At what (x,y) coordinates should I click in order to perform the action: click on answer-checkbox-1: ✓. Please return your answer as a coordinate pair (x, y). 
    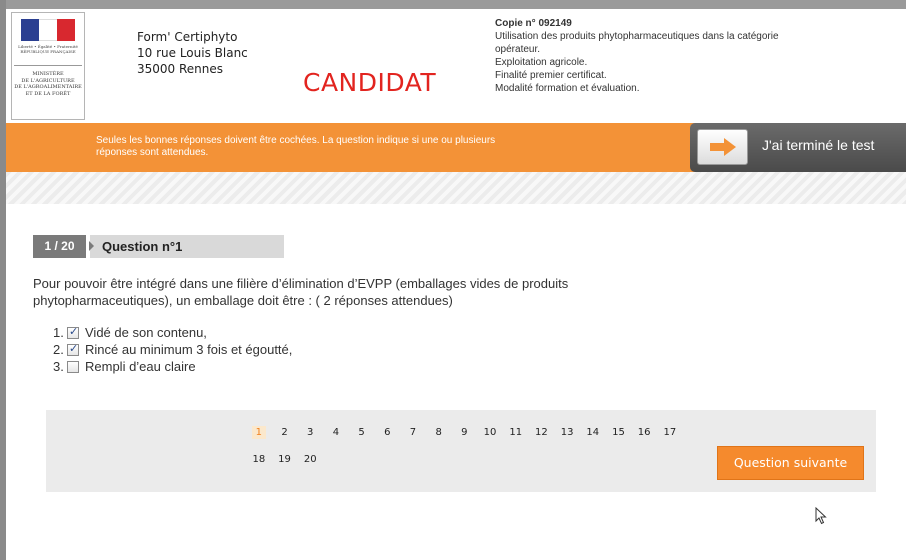
    Looking at the image, I should click on (73, 331).